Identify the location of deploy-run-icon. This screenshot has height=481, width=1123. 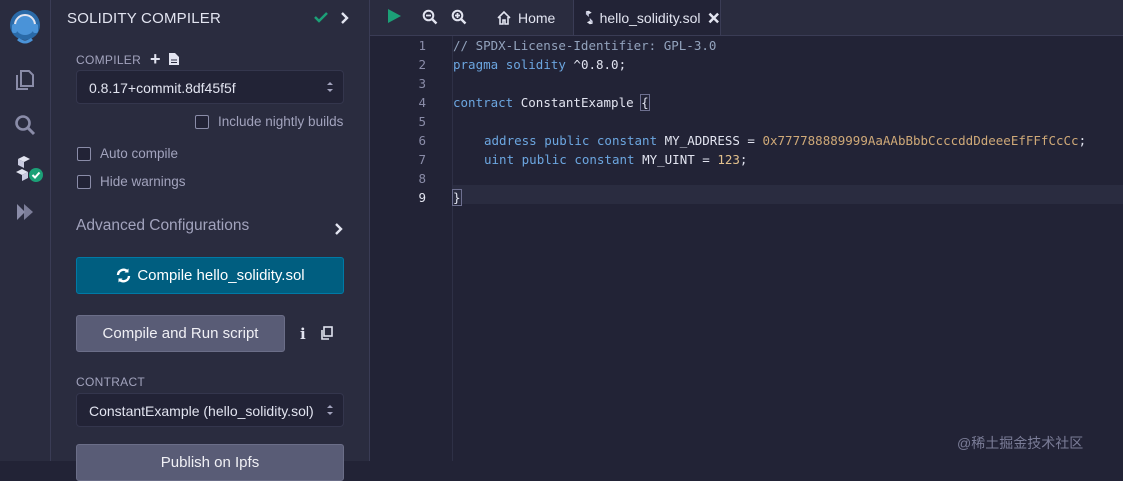
(25, 212).